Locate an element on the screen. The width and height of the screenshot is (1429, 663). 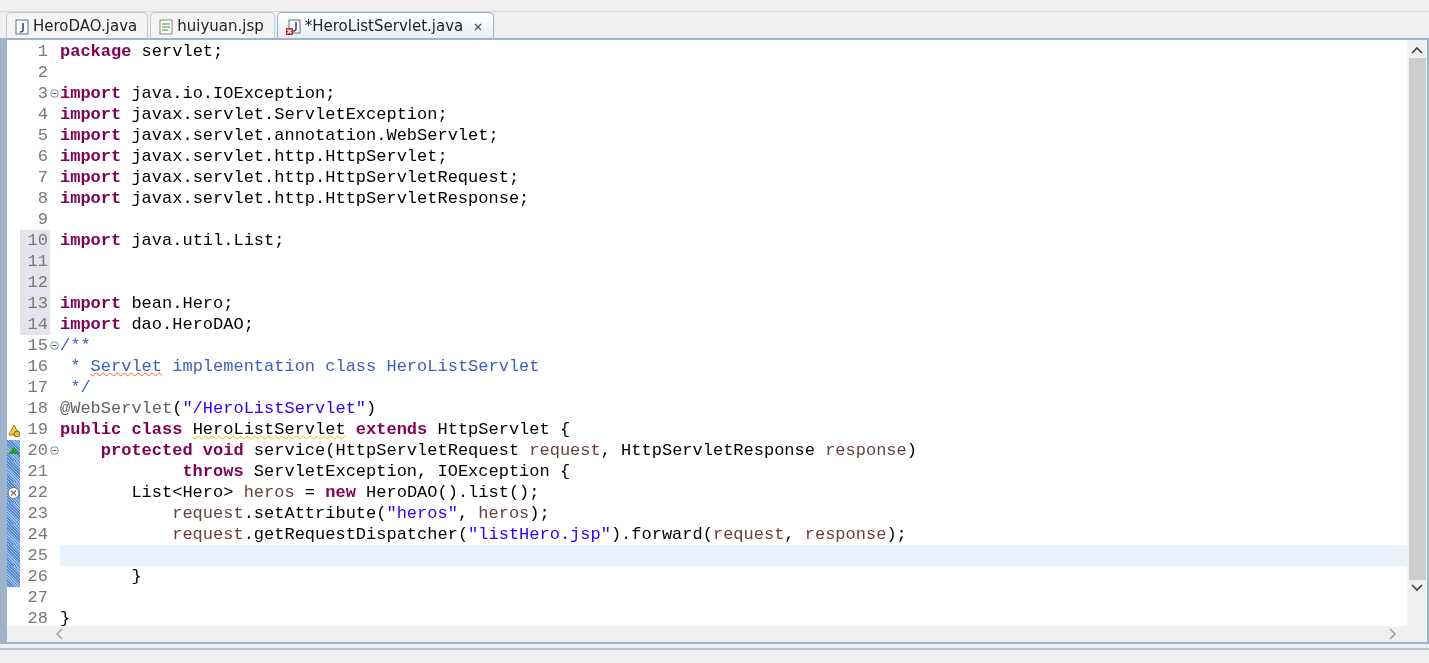
line-number: 18 is located at coordinates (37, 408).